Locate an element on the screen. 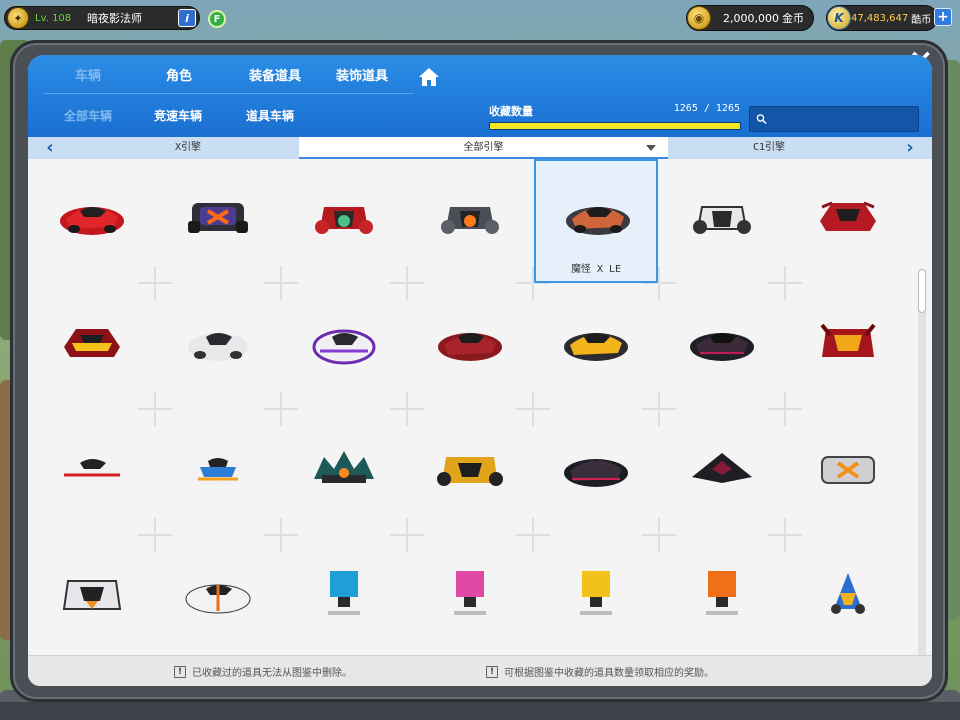  tab-racing-vehicles: 竞速车辆 is located at coordinates (178, 116).